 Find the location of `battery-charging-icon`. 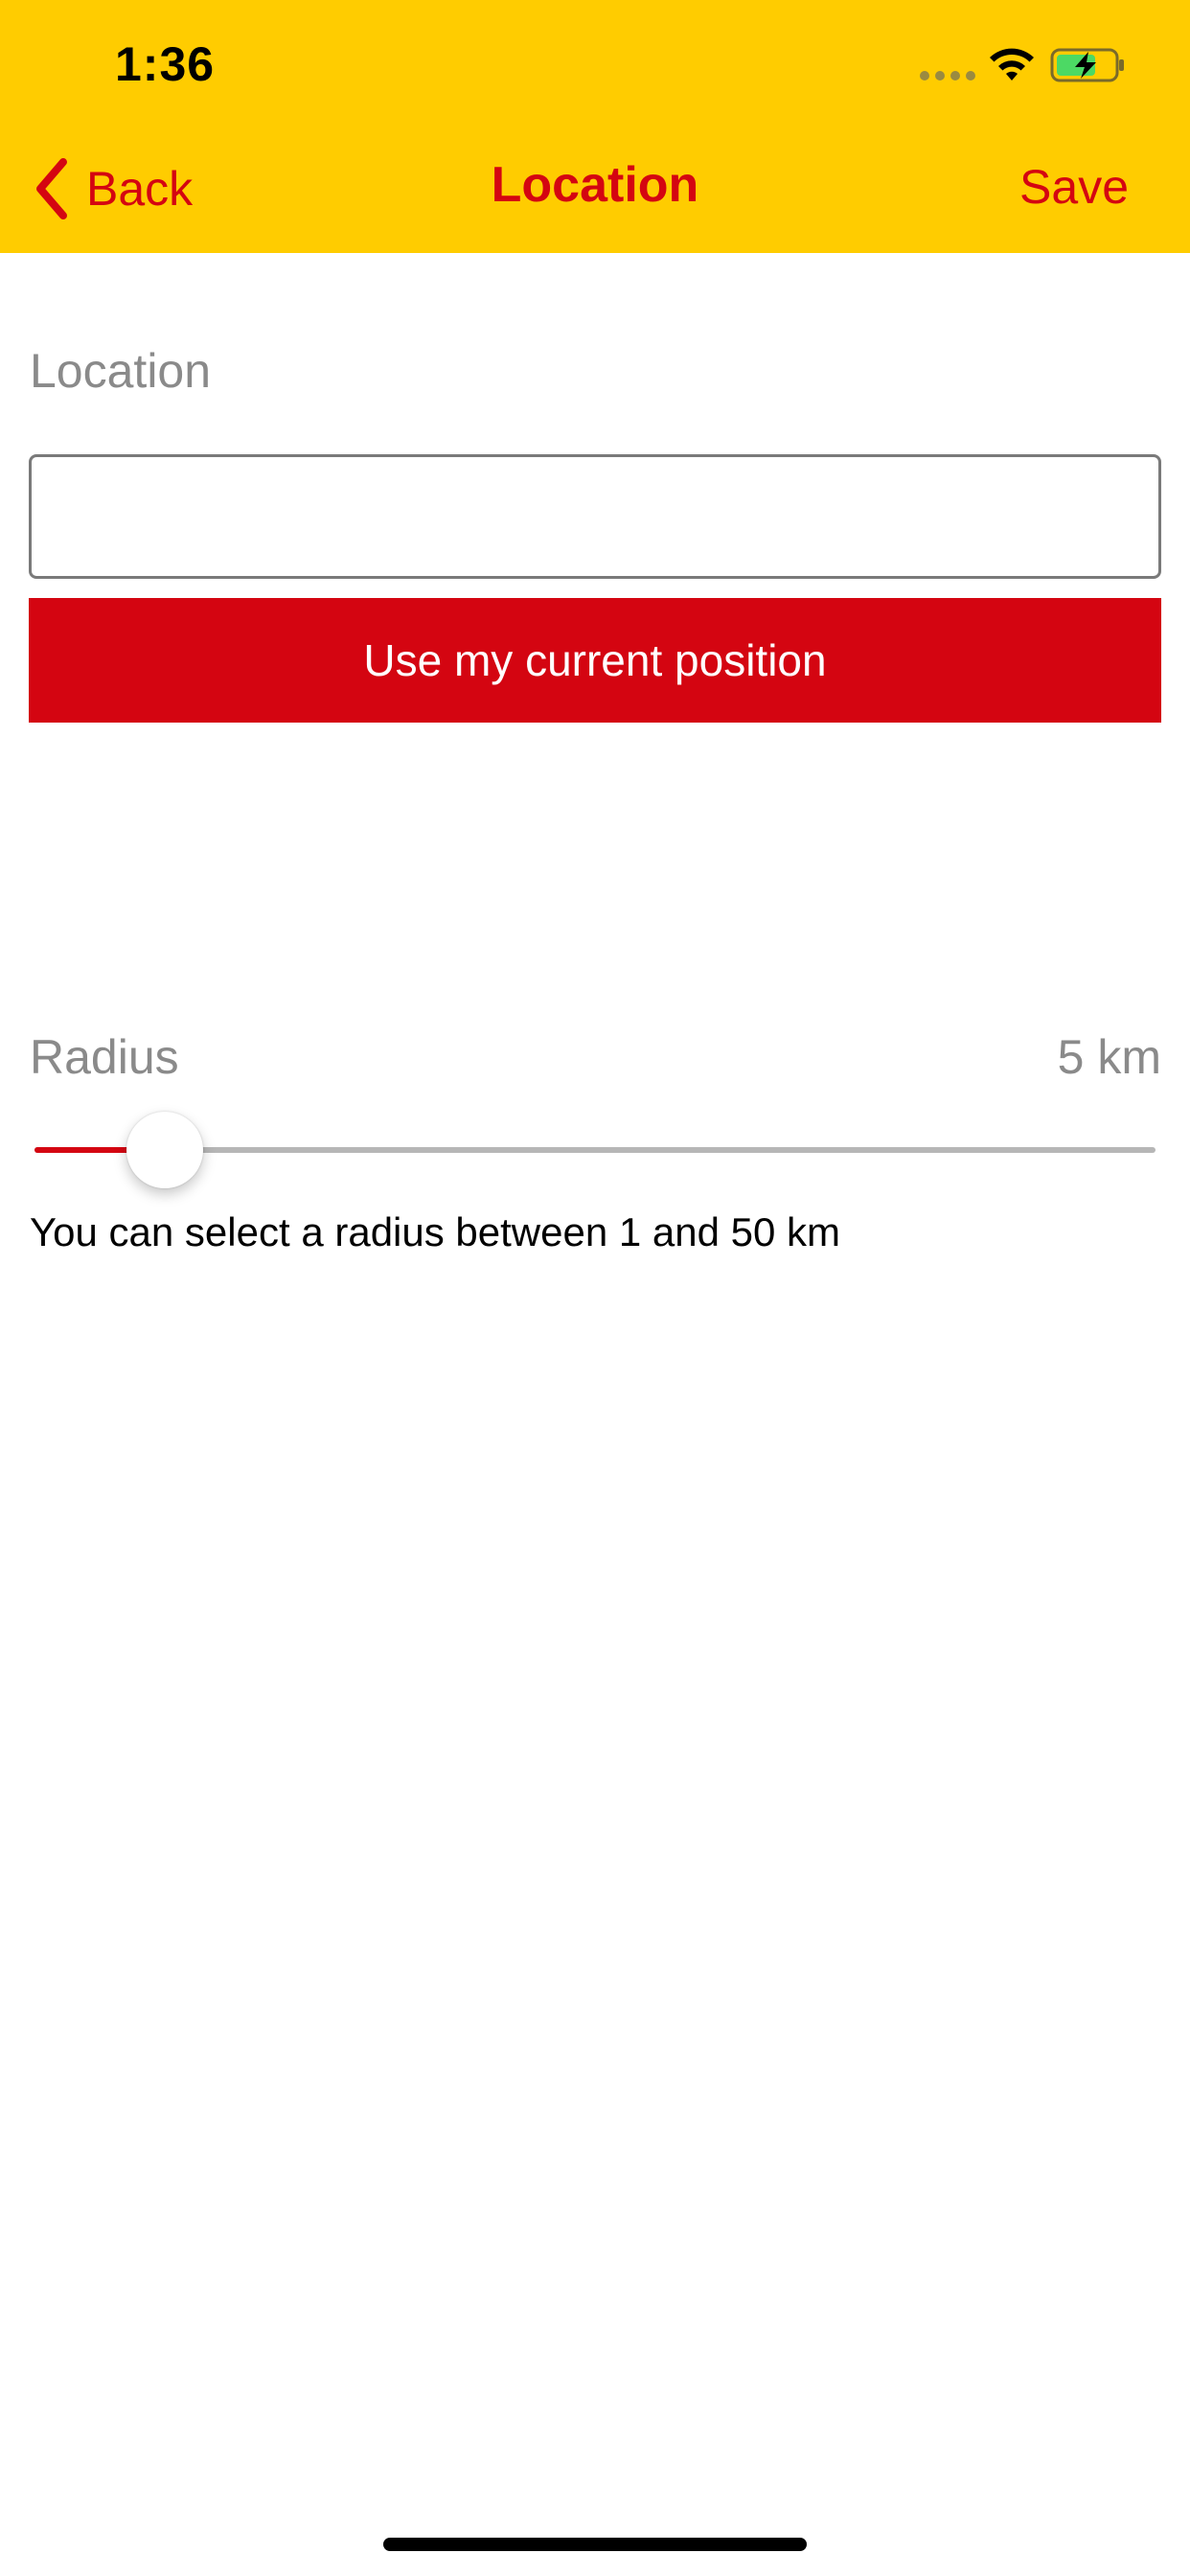

battery-charging-icon is located at coordinates (1087, 65).